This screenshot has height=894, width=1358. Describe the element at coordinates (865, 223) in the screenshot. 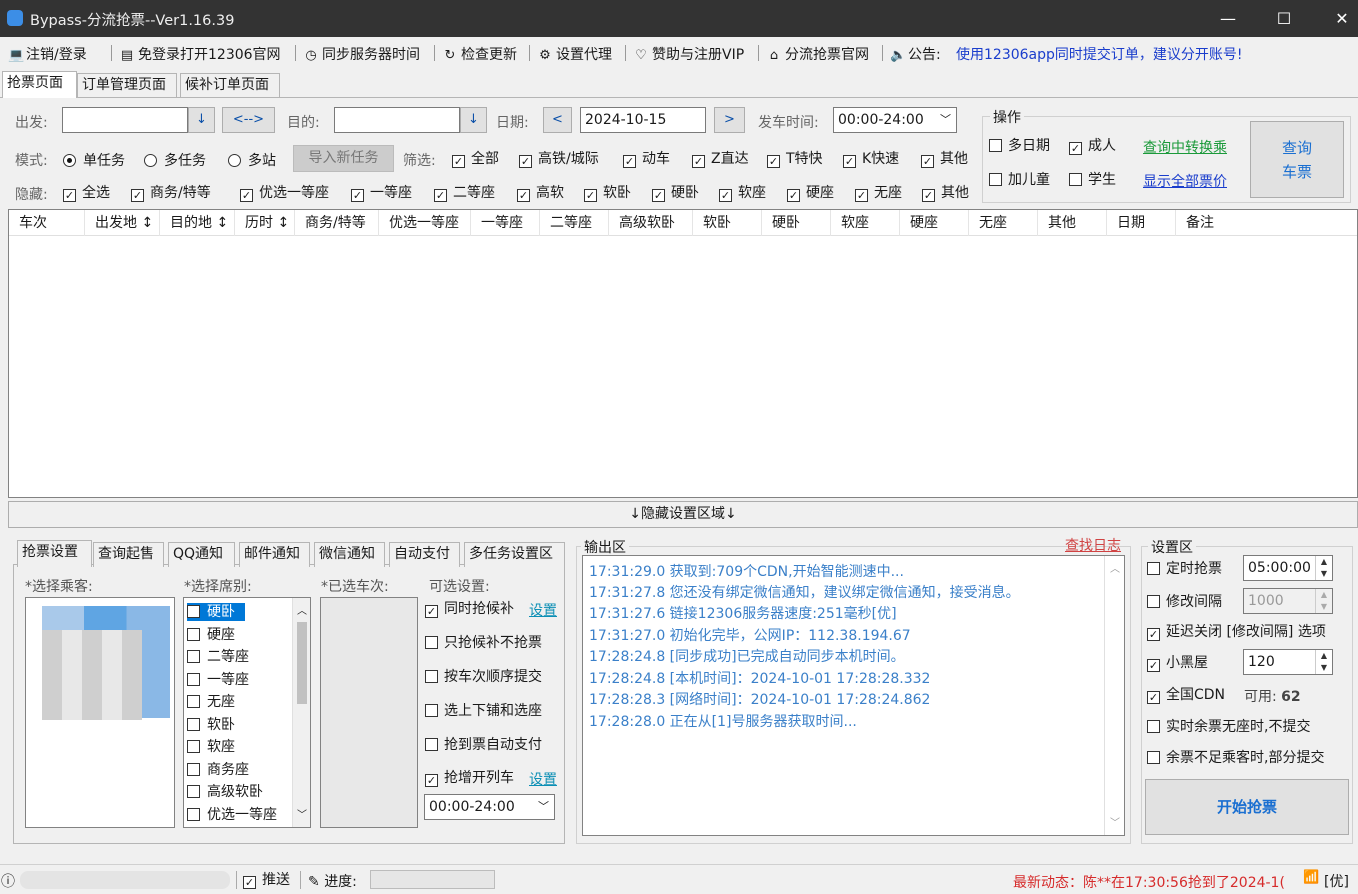

I see `col-soft-seat: 软座` at that location.